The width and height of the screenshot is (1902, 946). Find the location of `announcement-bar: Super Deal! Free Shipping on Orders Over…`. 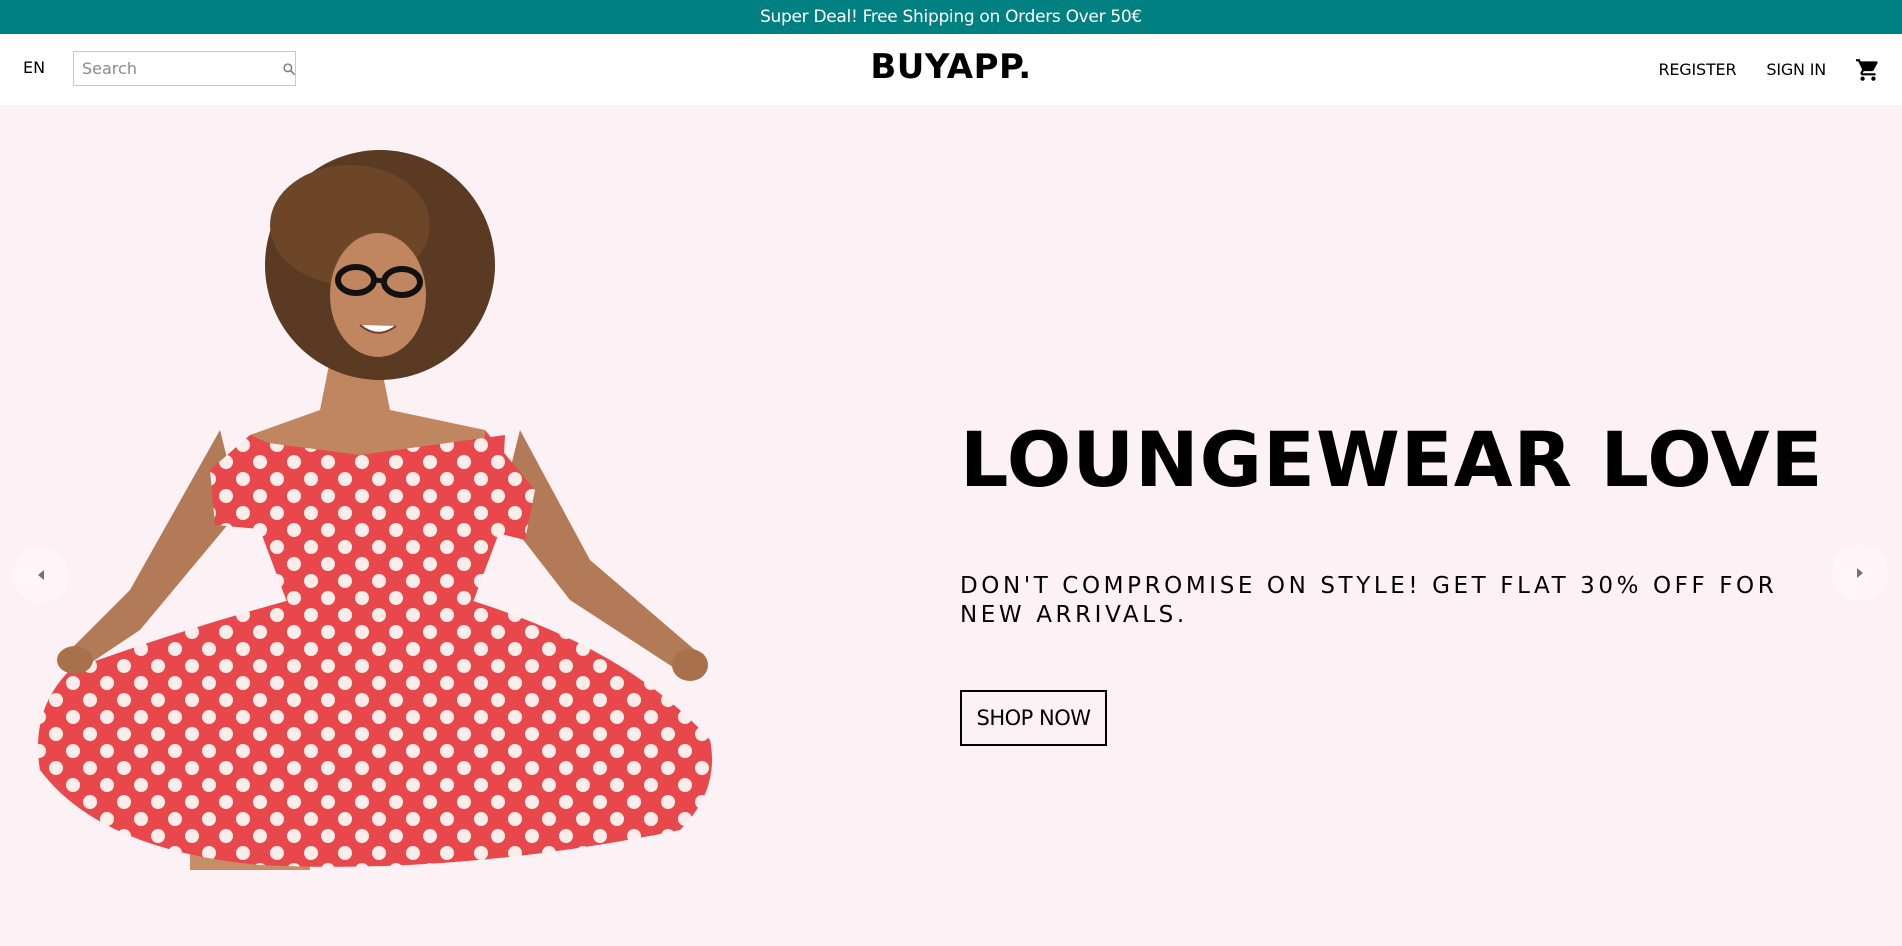

announcement-bar: Super Deal! Free Shipping on Orders Over… is located at coordinates (951, 17).